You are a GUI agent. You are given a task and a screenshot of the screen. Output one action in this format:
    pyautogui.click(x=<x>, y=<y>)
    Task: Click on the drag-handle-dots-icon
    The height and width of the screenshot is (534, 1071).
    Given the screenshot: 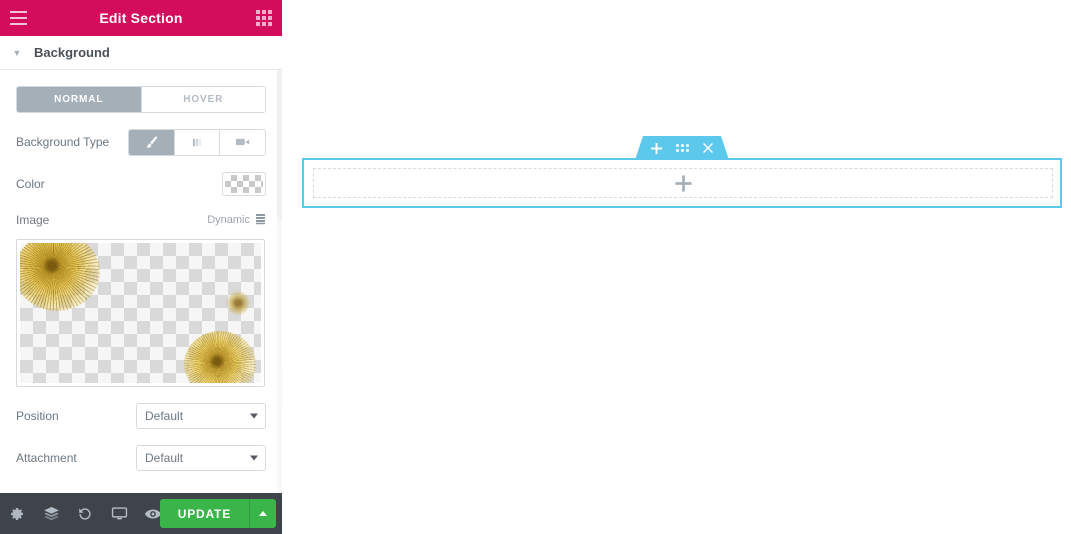 What is the action you would take?
    pyautogui.click(x=682, y=148)
    